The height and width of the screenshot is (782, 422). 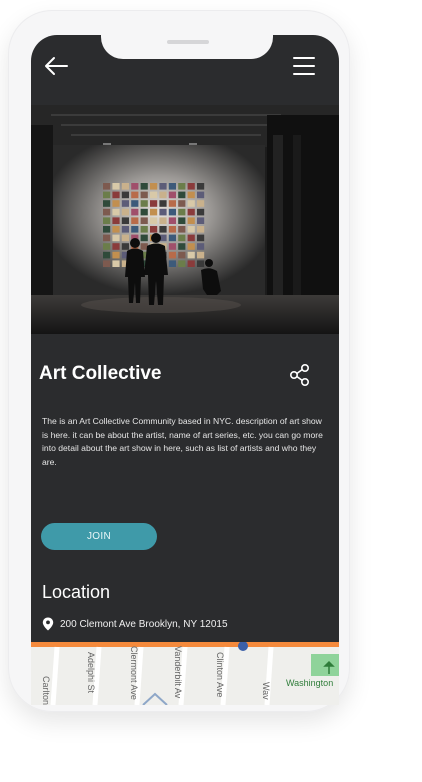 I want to click on phone-speaker, so click(x=188, y=42).